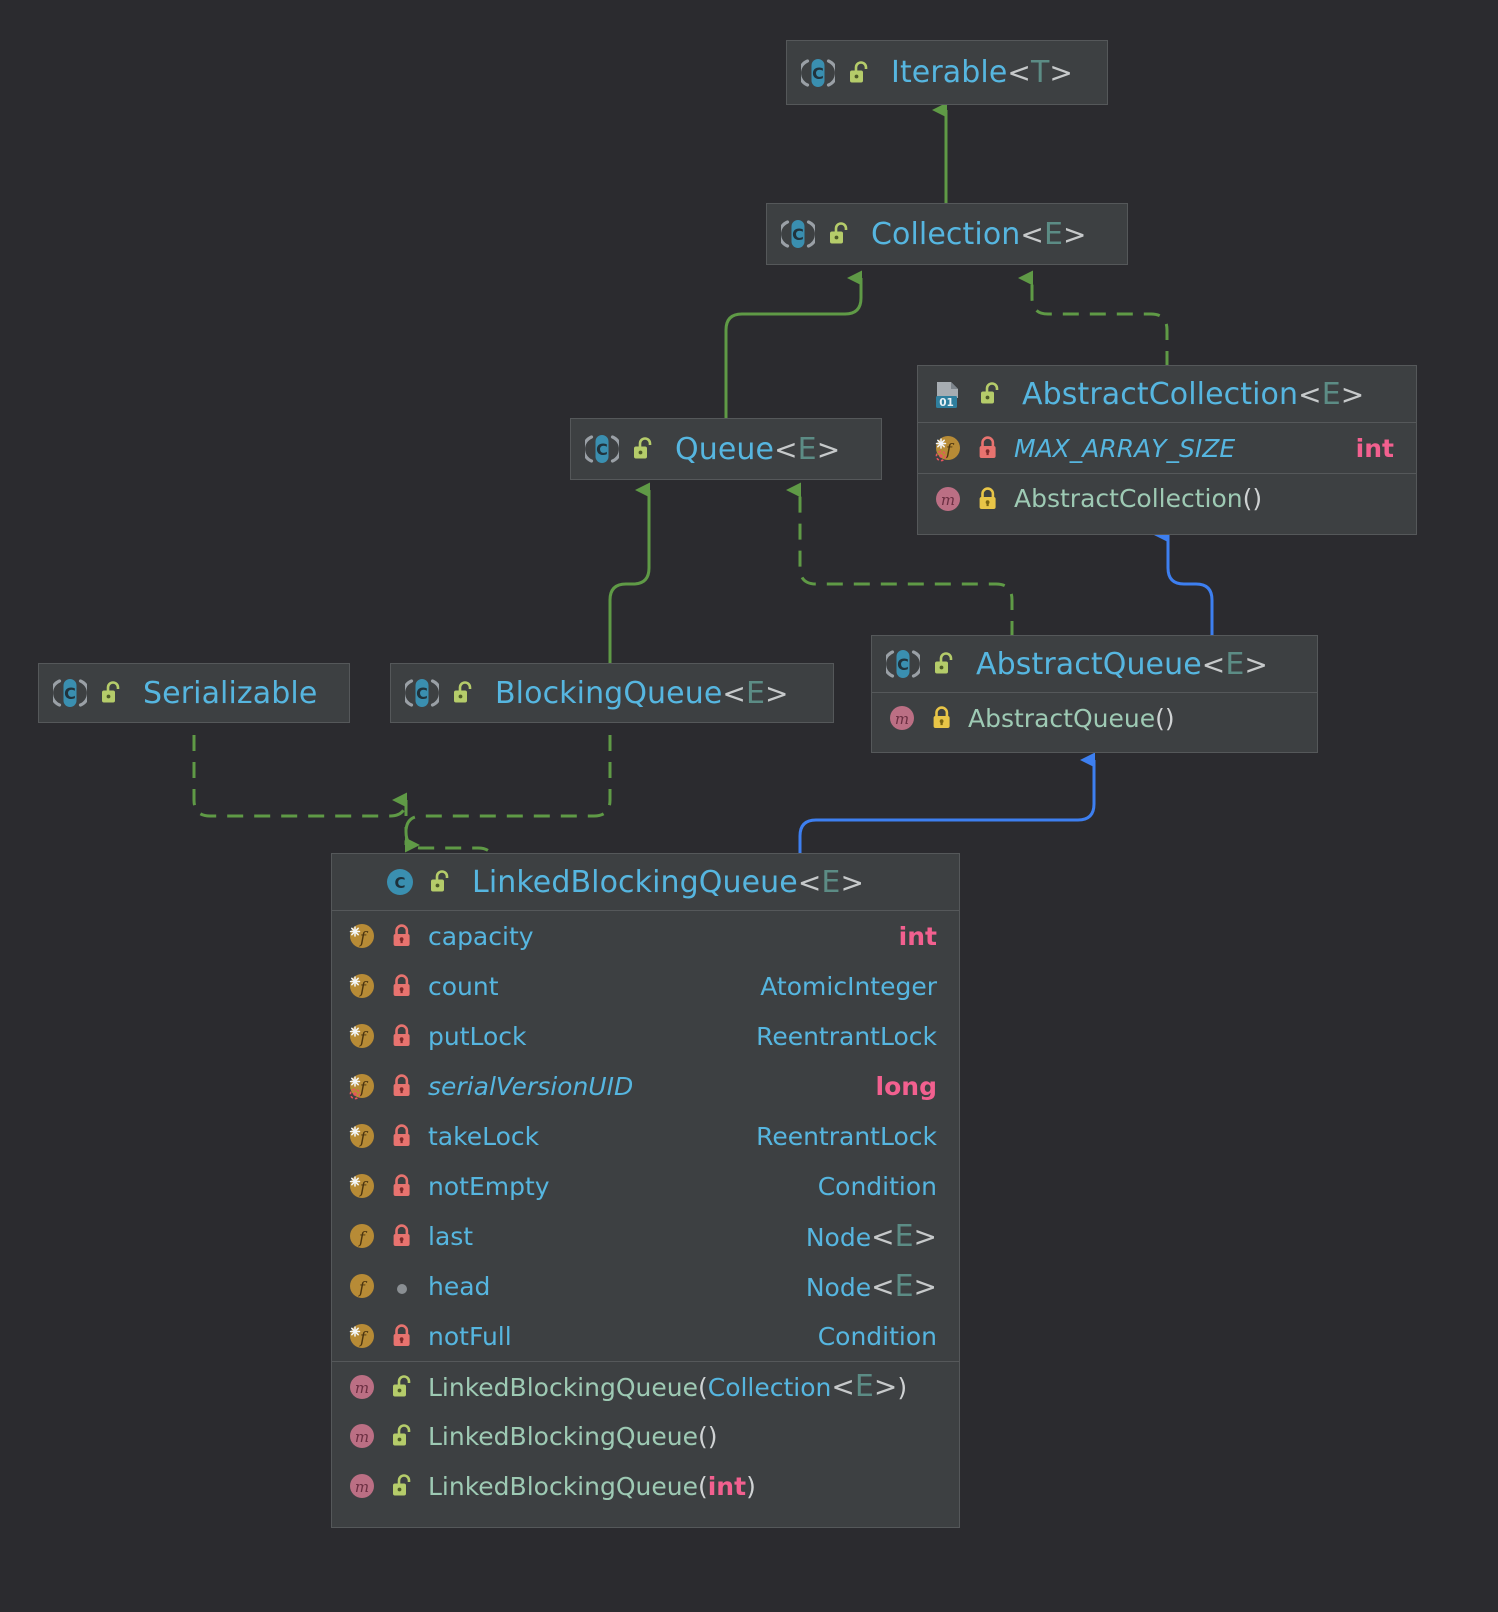  What do you see at coordinates (1071, 718) in the screenshot?
I see `method-signature: AbstractQueue()` at bounding box center [1071, 718].